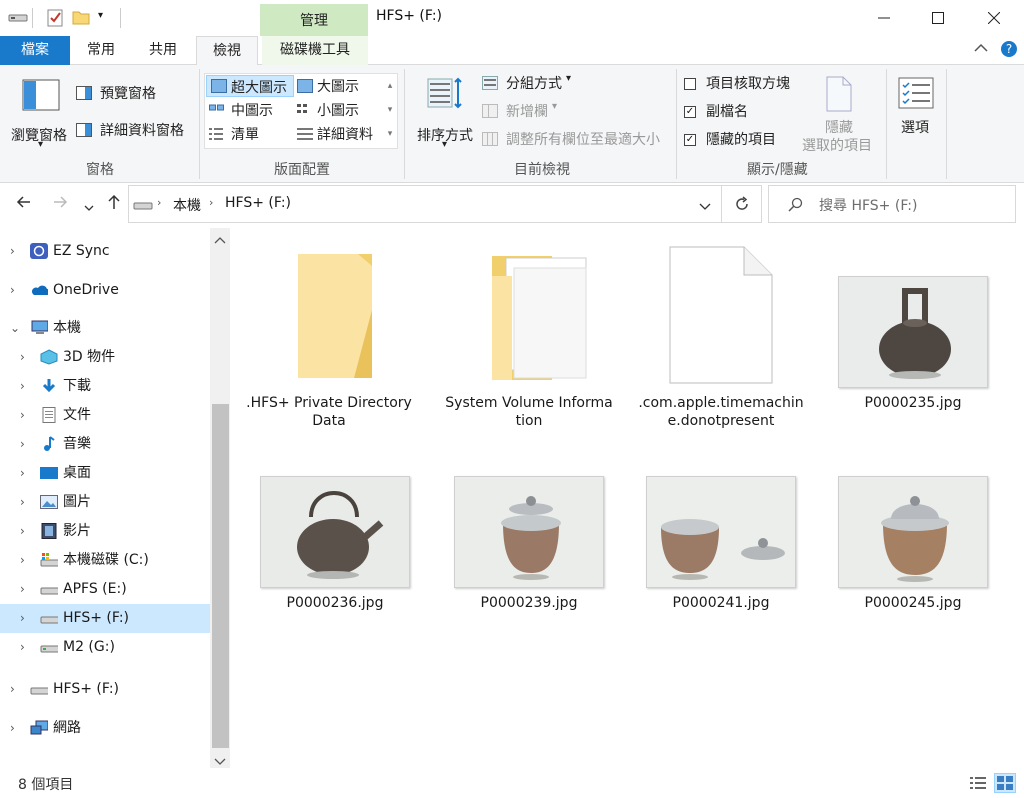 This screenshot has width=1024, height=798. Describe the element at coordinates (41, 113) in the screenshot. I see `navigation-pane-button: 瀏覽窗格 ▾` at that location.